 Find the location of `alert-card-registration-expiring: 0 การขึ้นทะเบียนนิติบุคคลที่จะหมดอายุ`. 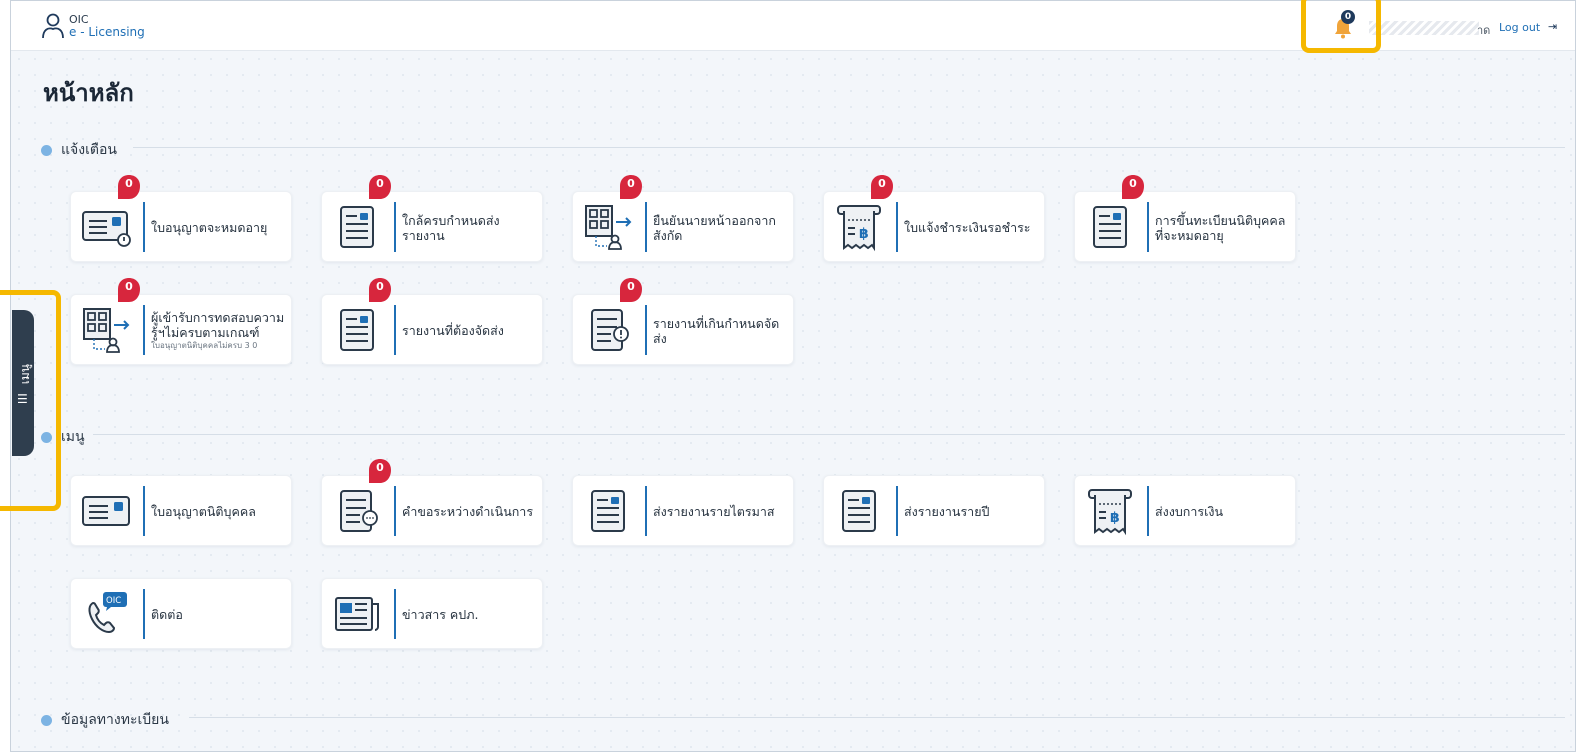

alert-card-registration-expiring: 0 การขึ้นทะเบียนนิติบุคคลที่จะหมดอายุ is located at coordinates (1185, 218).